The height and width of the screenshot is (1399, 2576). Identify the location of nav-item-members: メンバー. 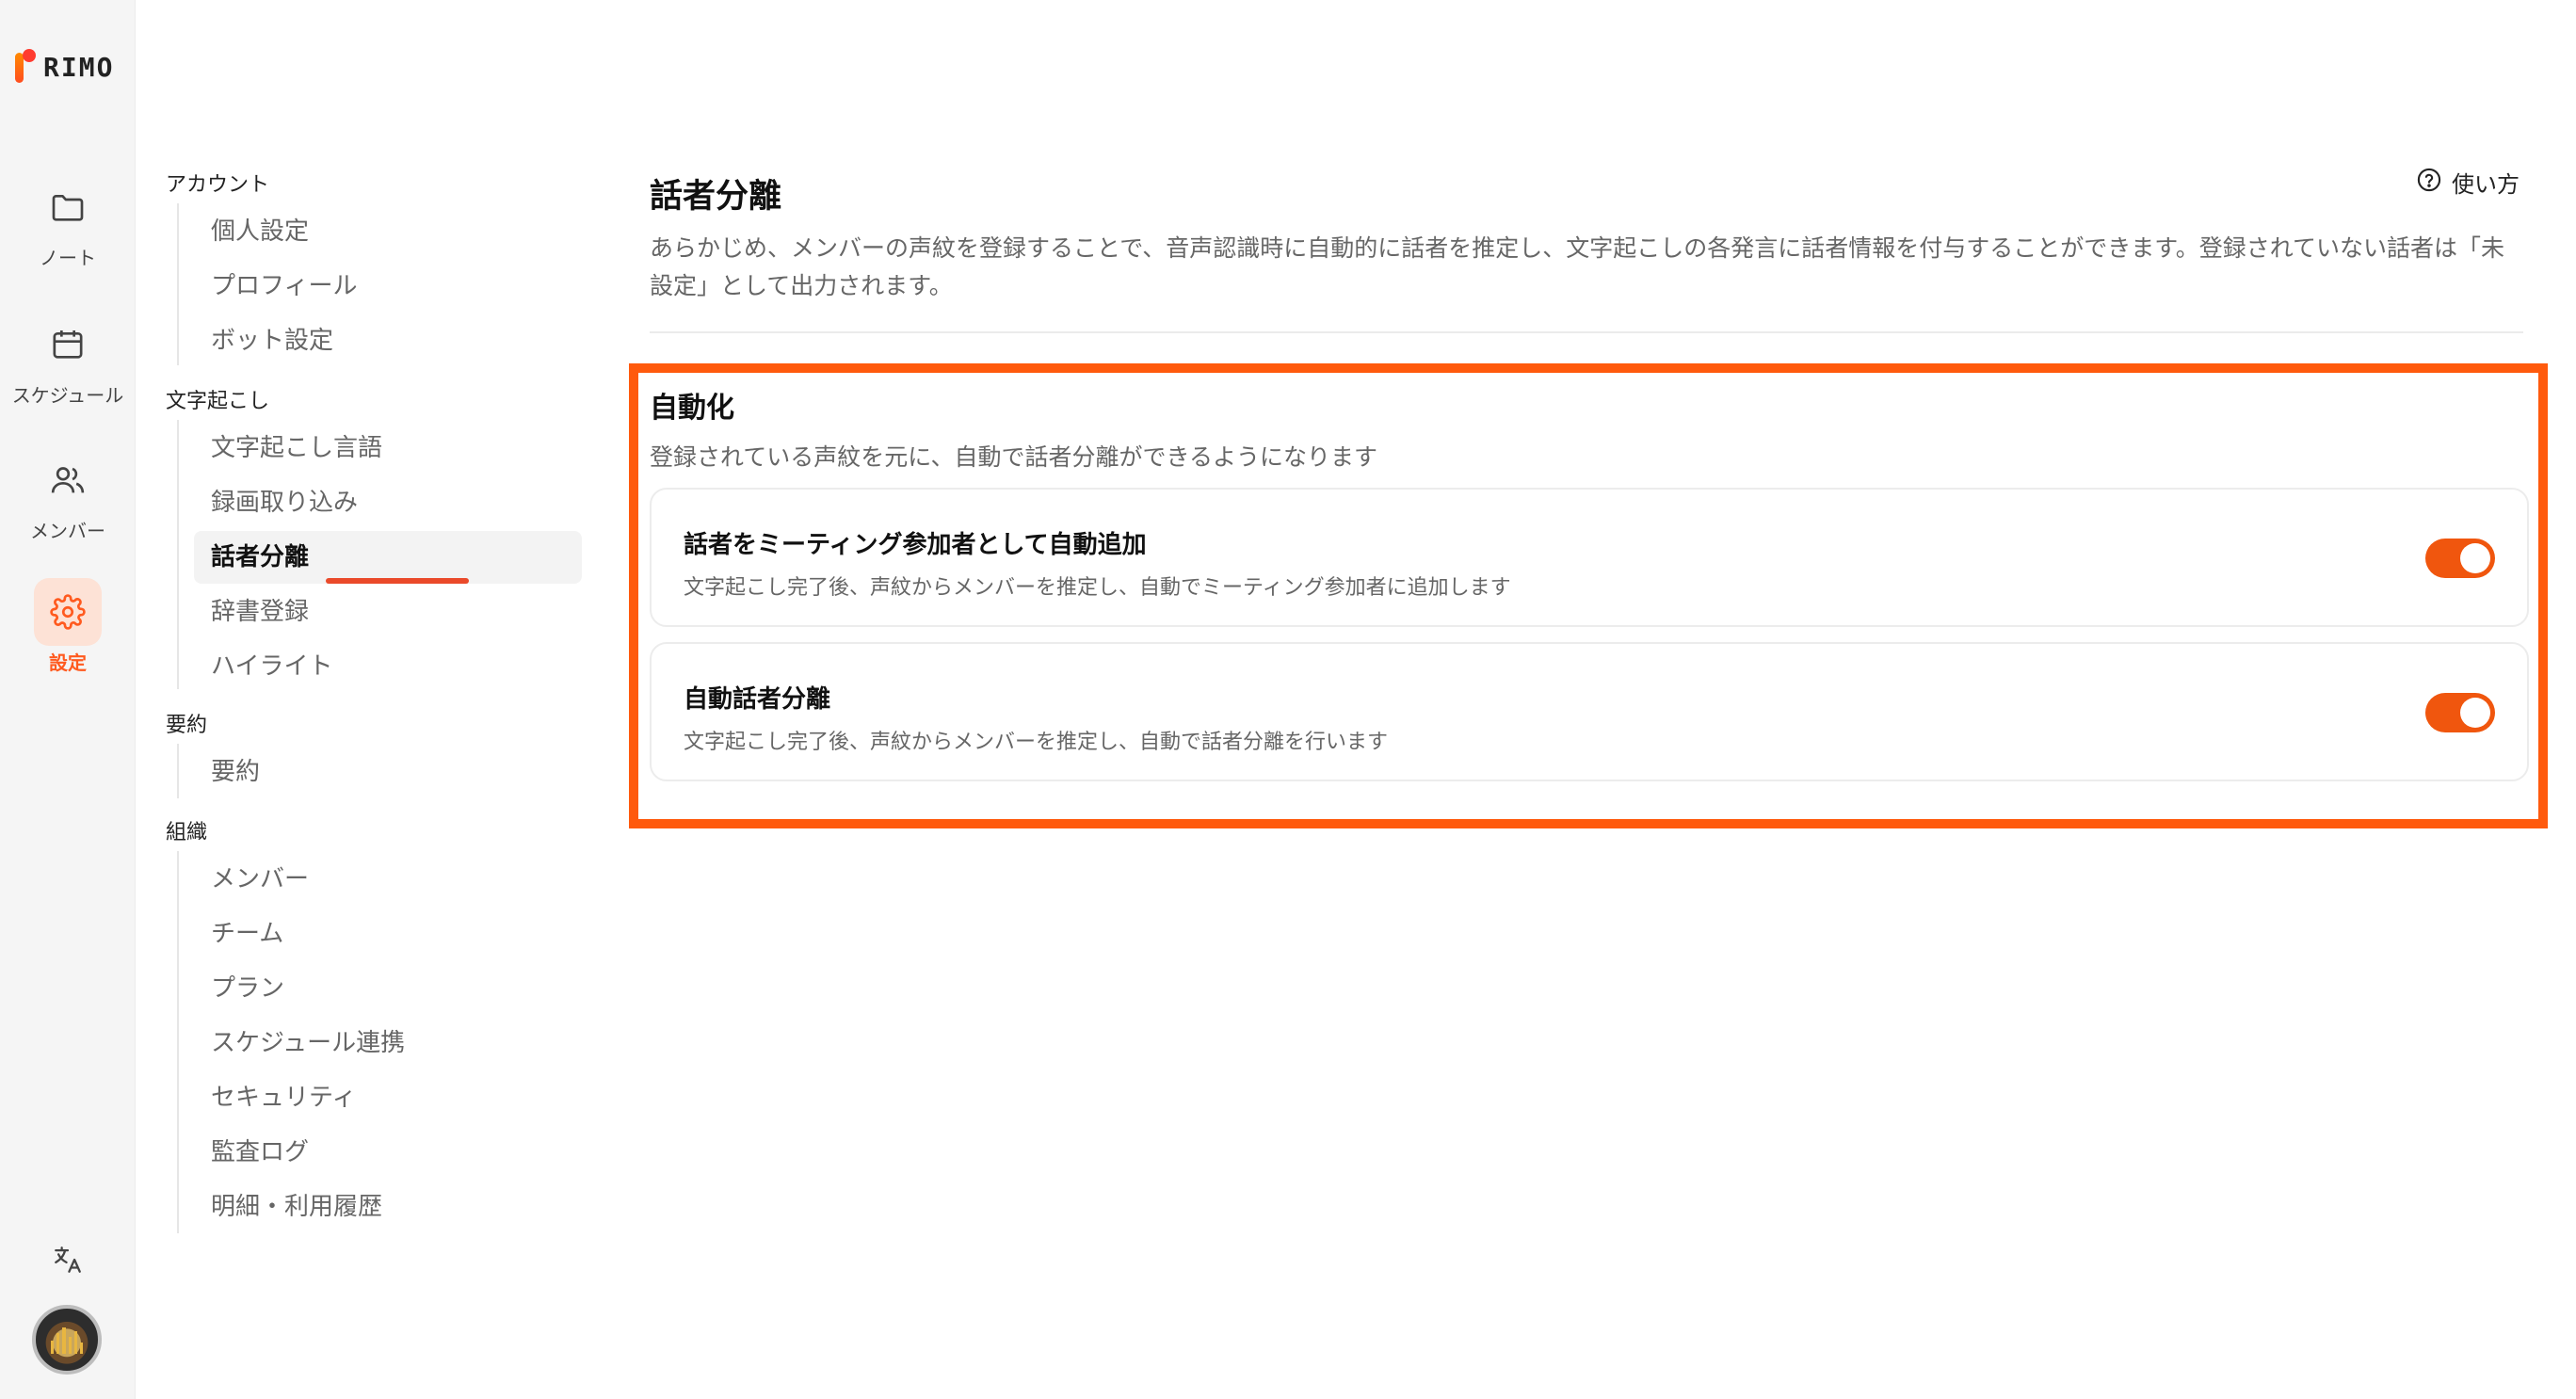
(388, 879).